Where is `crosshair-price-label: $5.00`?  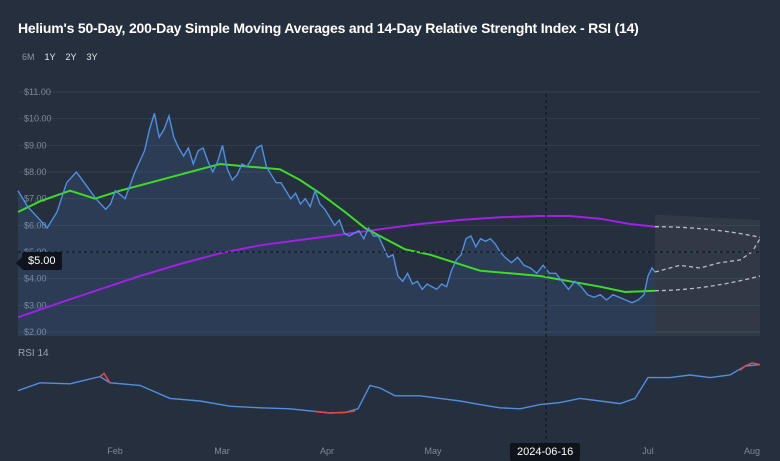
crosshair-price-label: $5.00 is located at coordinates (39, 261).